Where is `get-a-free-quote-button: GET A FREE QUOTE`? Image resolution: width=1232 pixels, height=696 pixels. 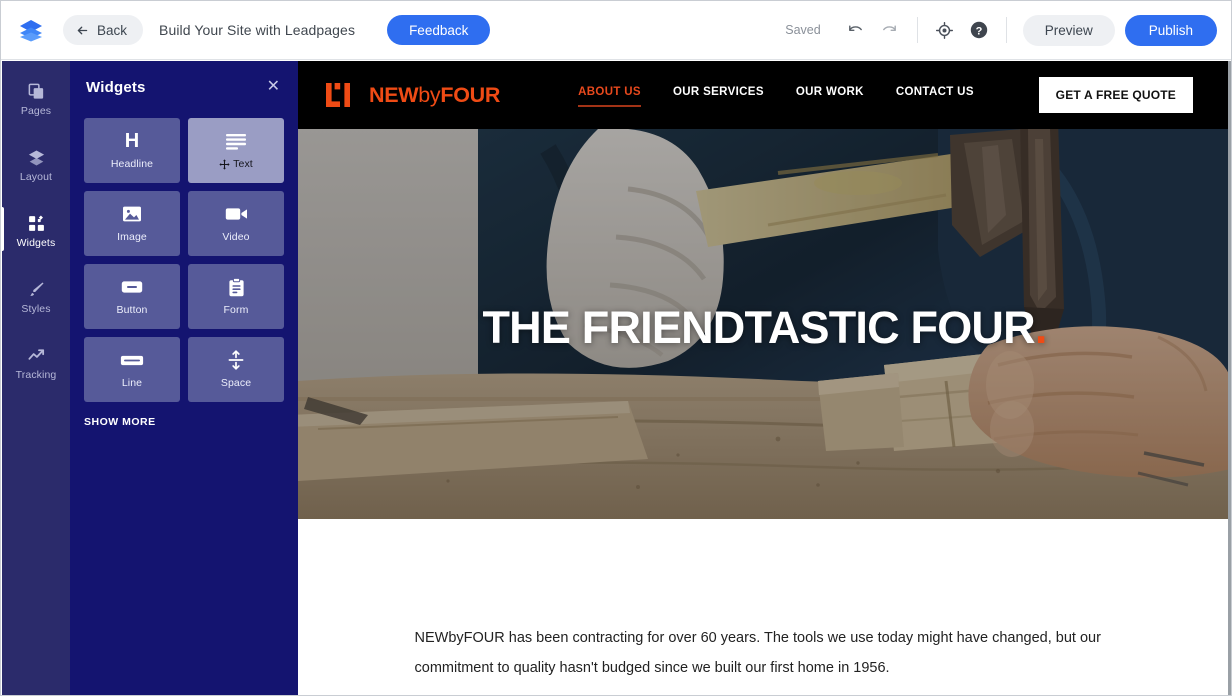 get-a-free-quote-button: GET A FREE QUOTE is located at coordinates (1115, 95).